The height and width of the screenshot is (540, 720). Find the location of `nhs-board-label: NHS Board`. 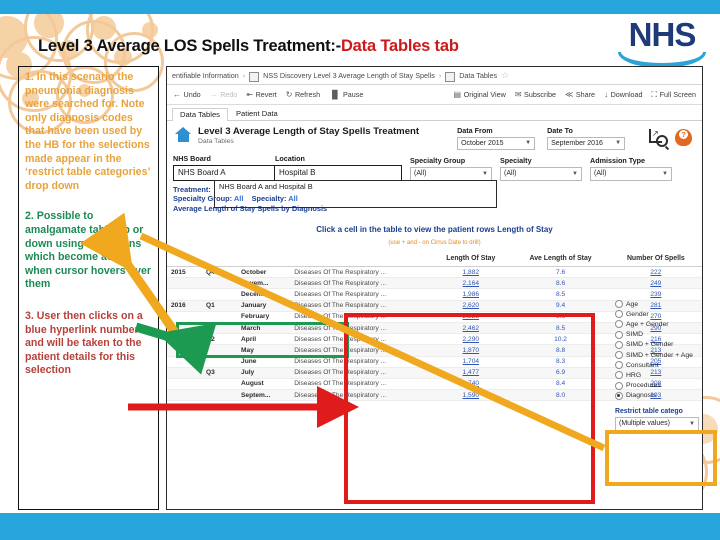

nhs-board-label: NHS Board is located at coordinates (192, 158).